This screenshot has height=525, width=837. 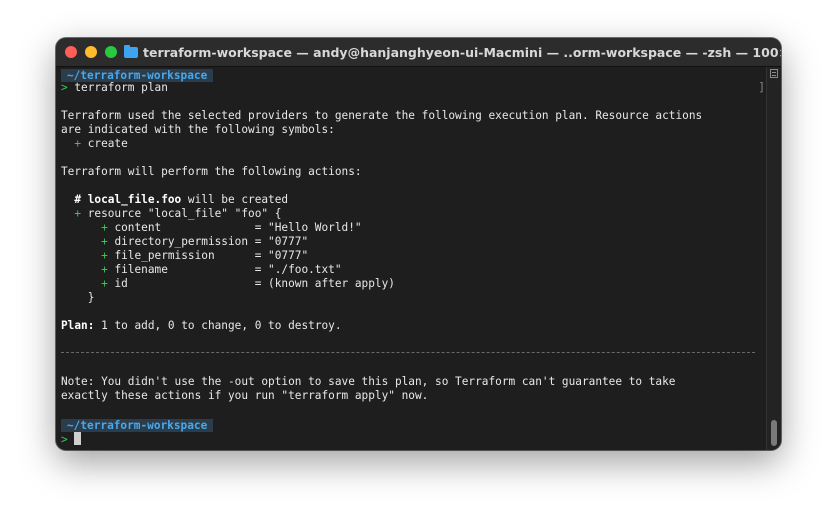 What do you see at coordinates (78, 438) in the screenshot?
I see `text-cursor` at bounding box center [78, 438].